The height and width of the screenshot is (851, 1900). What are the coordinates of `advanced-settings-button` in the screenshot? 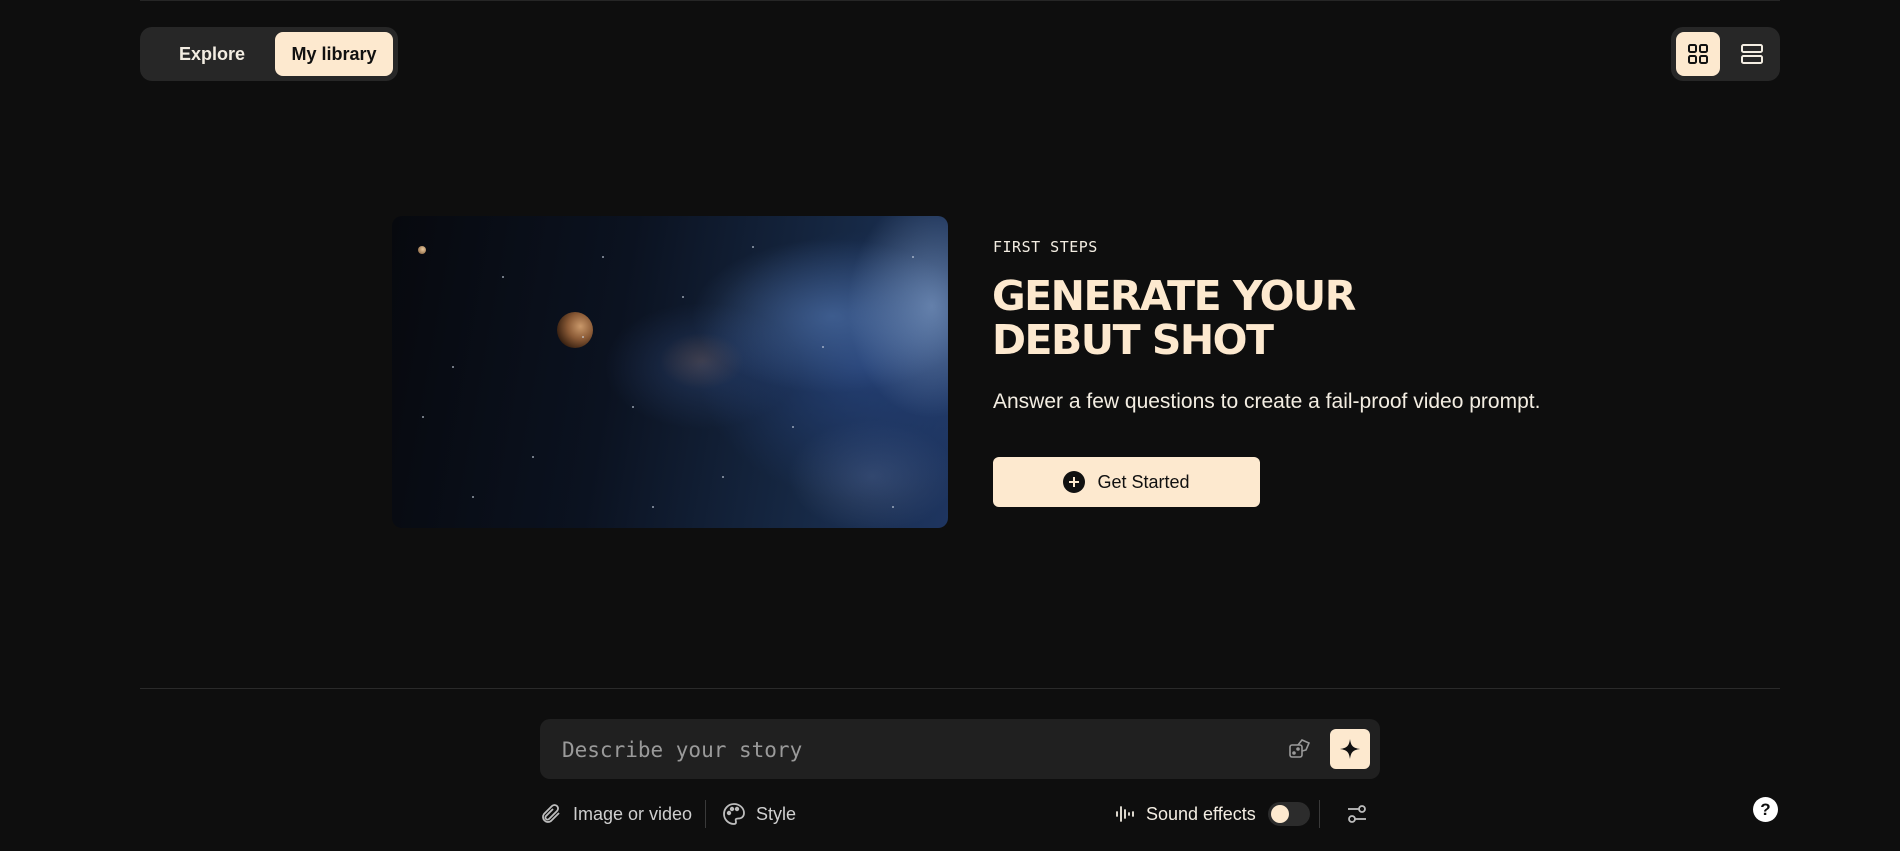 It's located at (1357, 814).